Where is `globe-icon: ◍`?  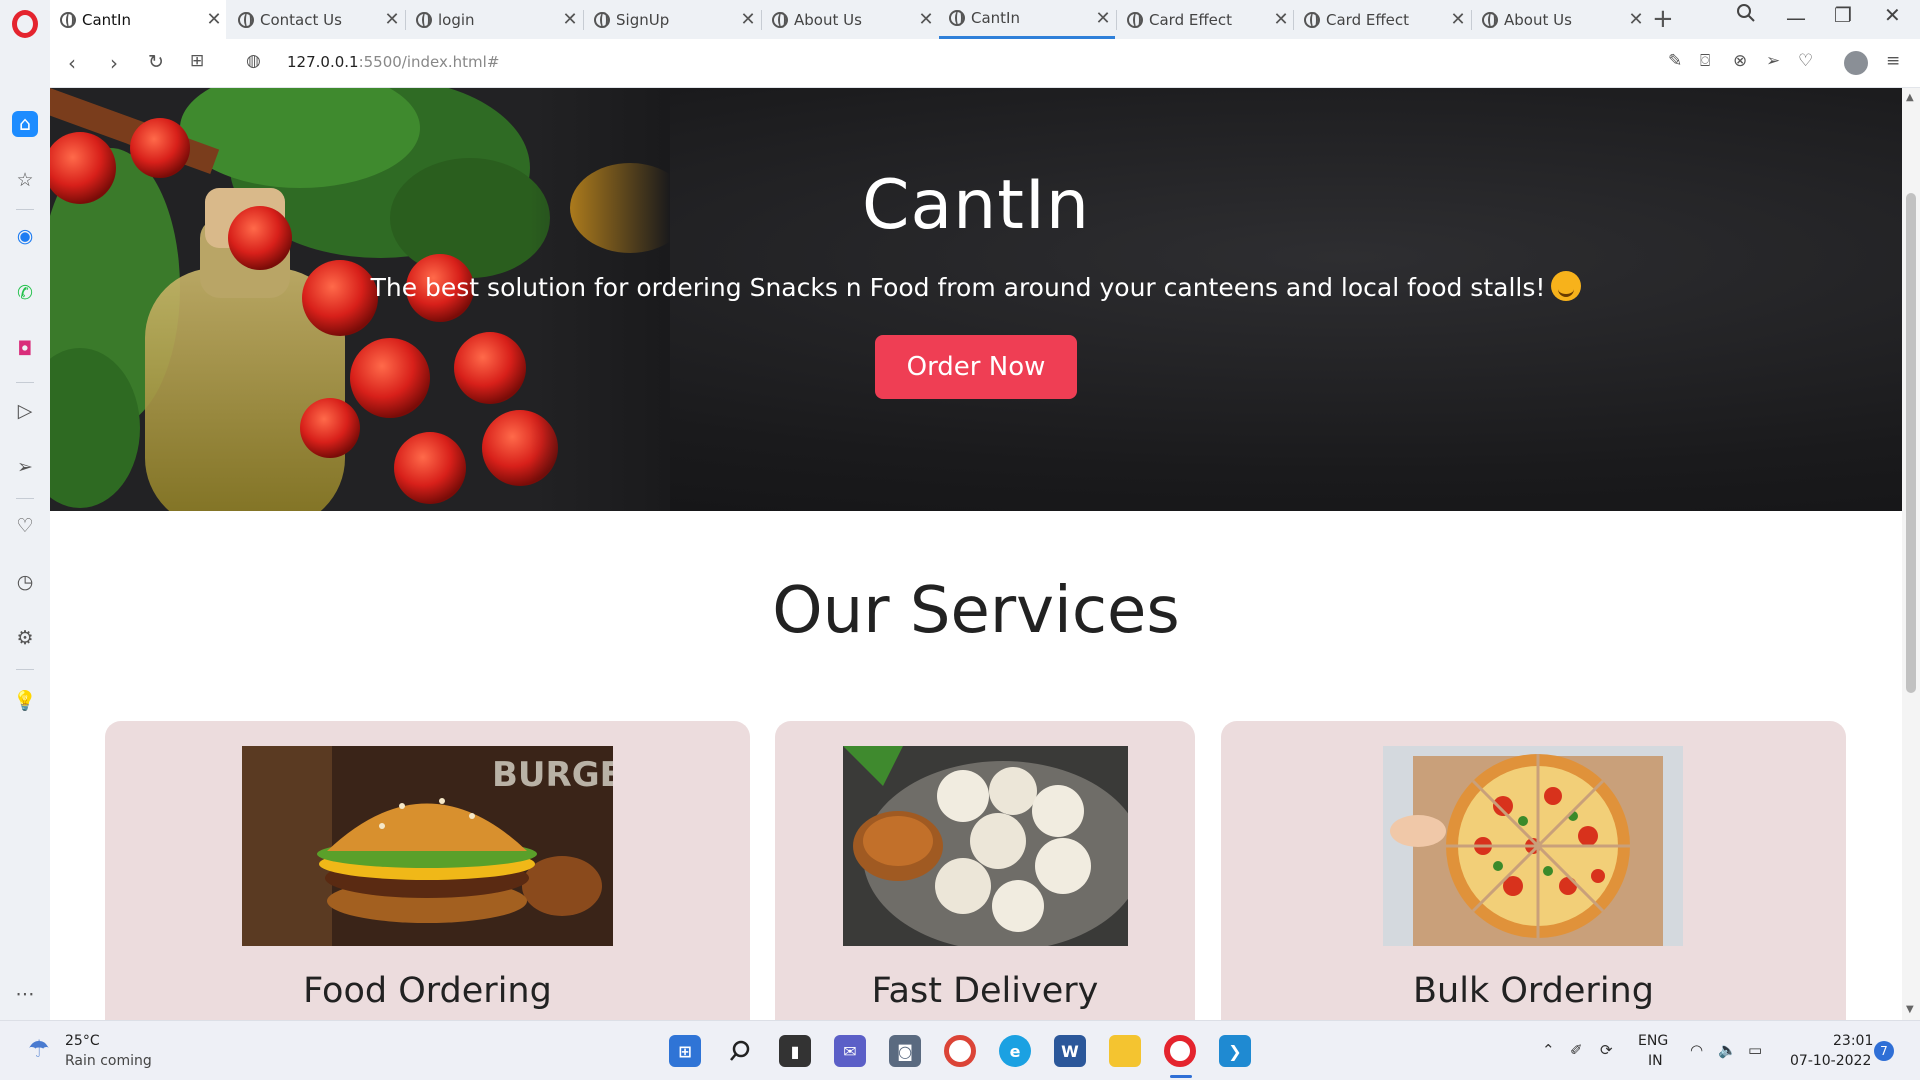 globe-icon: ◍ is located at coordinates (253, 61).